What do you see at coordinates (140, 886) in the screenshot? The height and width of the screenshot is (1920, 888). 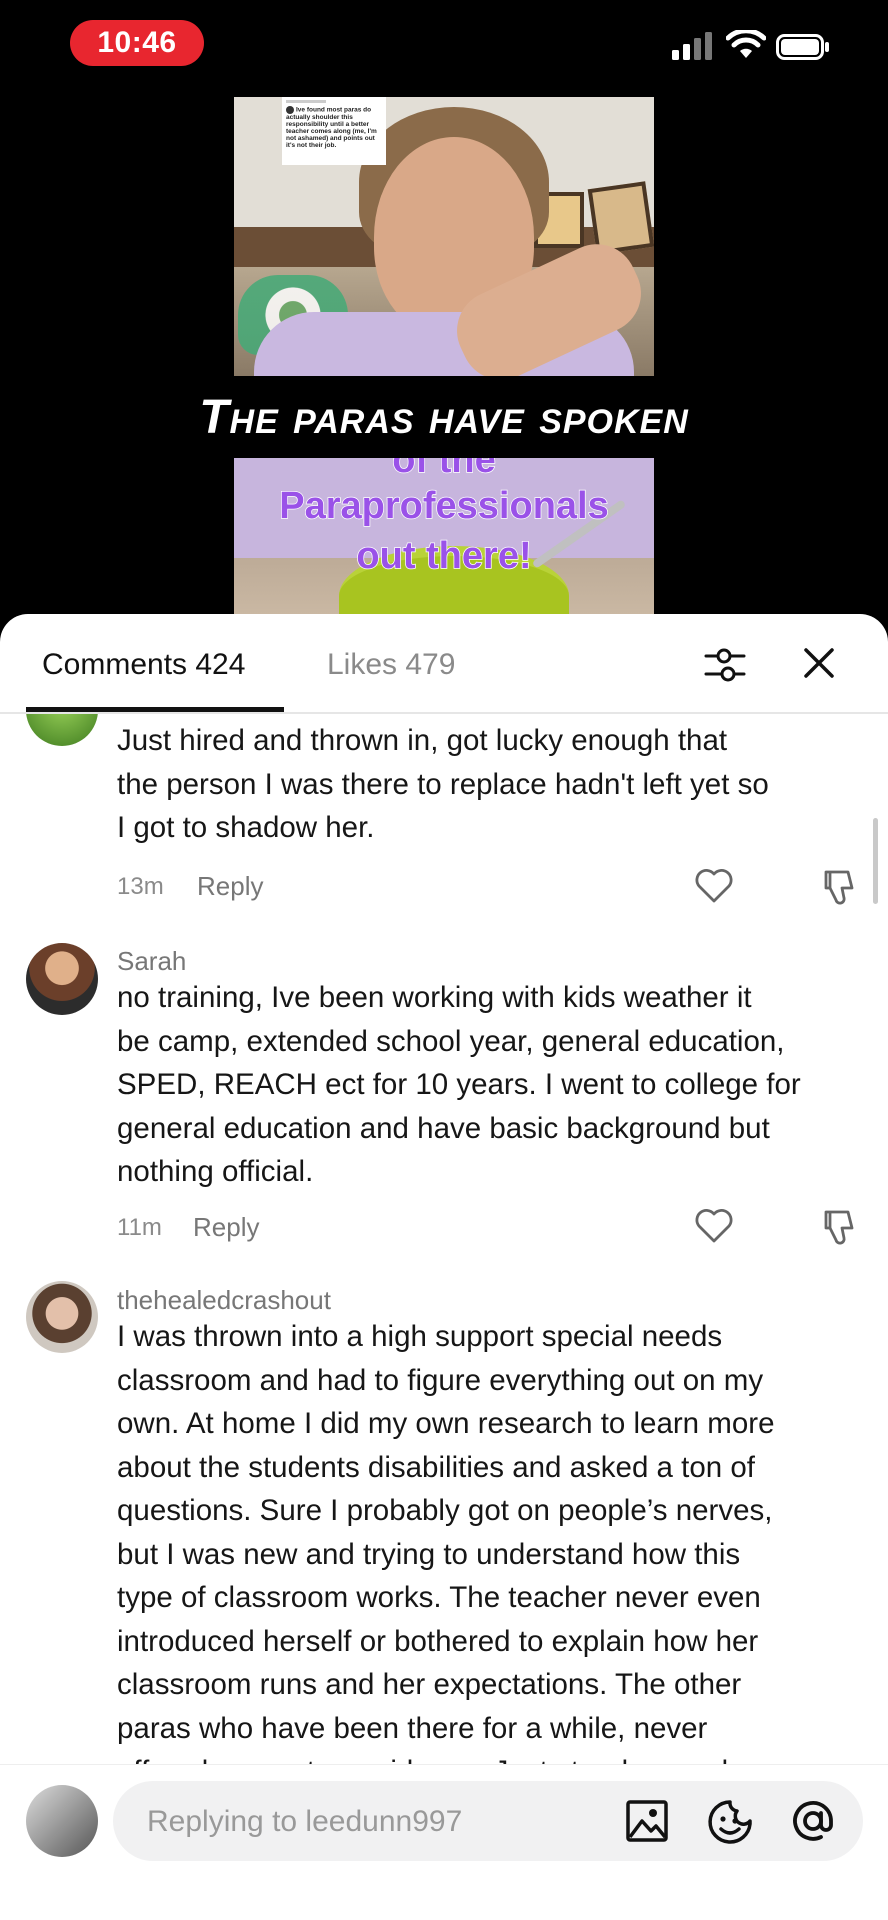 I see `comment-time: 13m` at bounding box center [140, 886].